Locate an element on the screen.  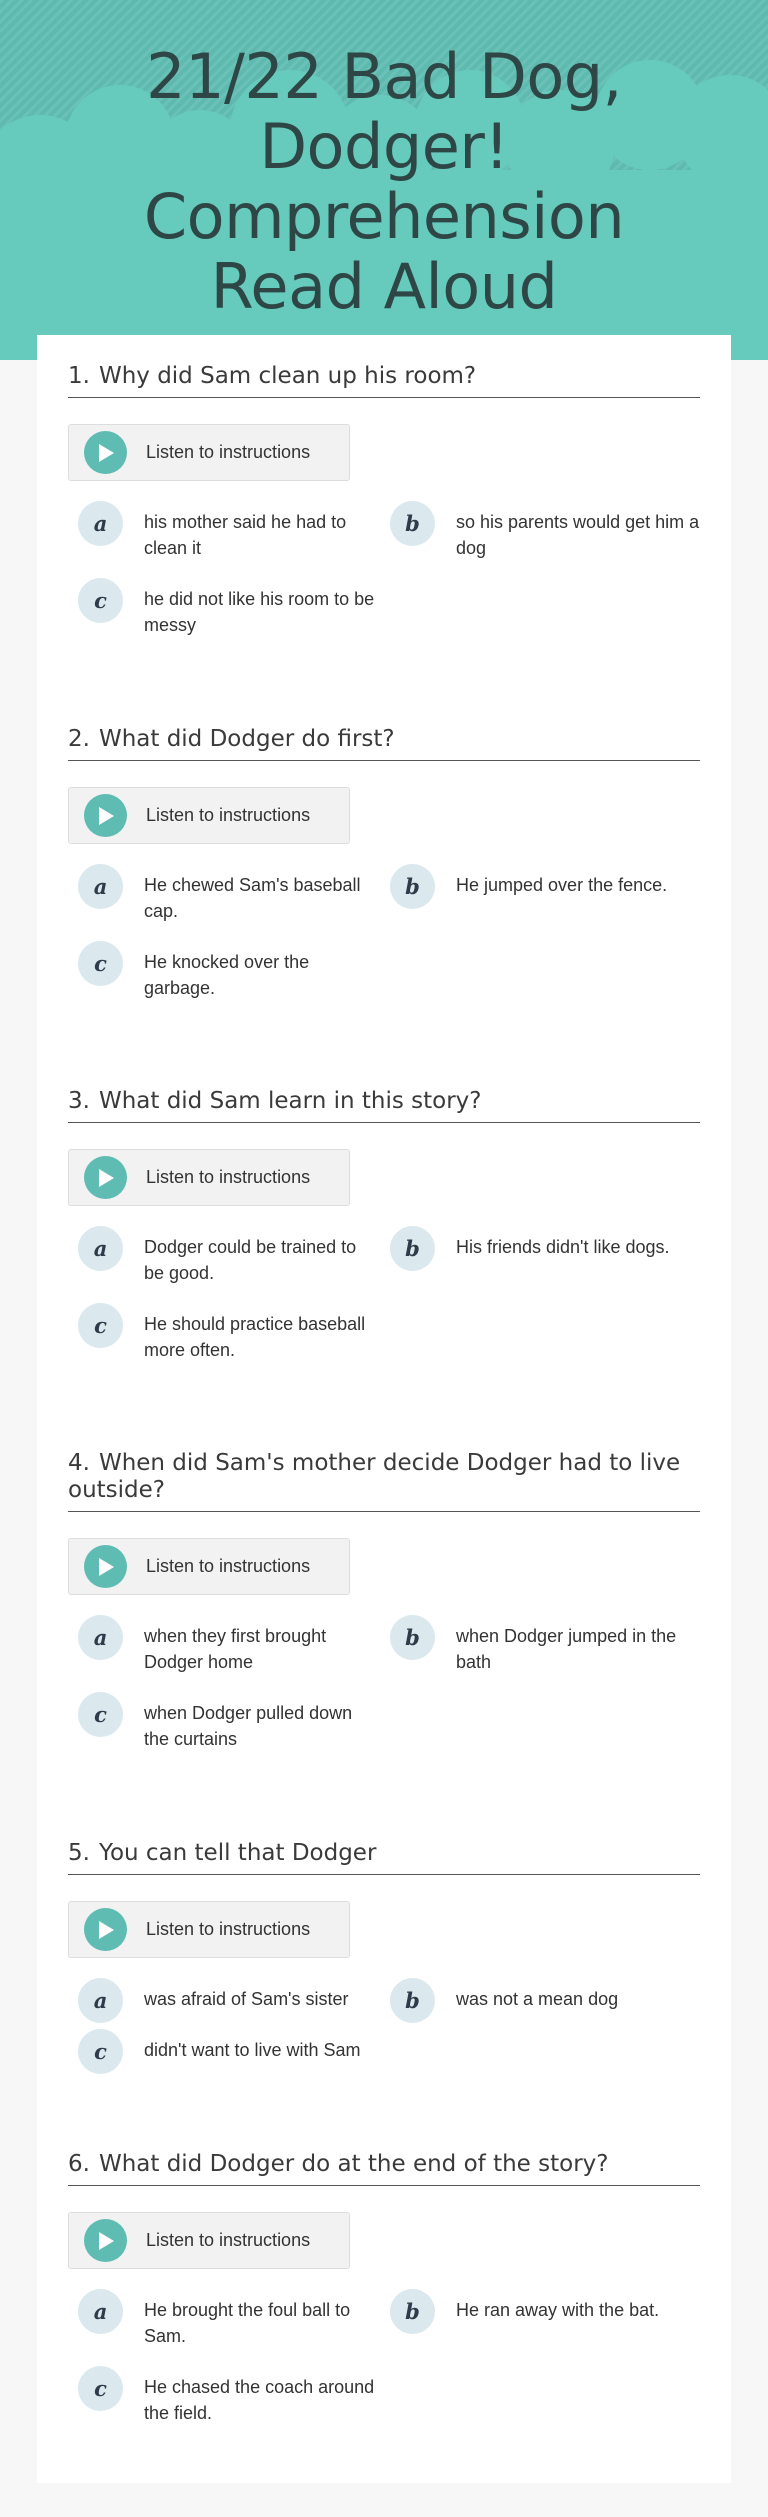
answer-choice-b: b was not a mean dog is located at coordinates (545, 2000).